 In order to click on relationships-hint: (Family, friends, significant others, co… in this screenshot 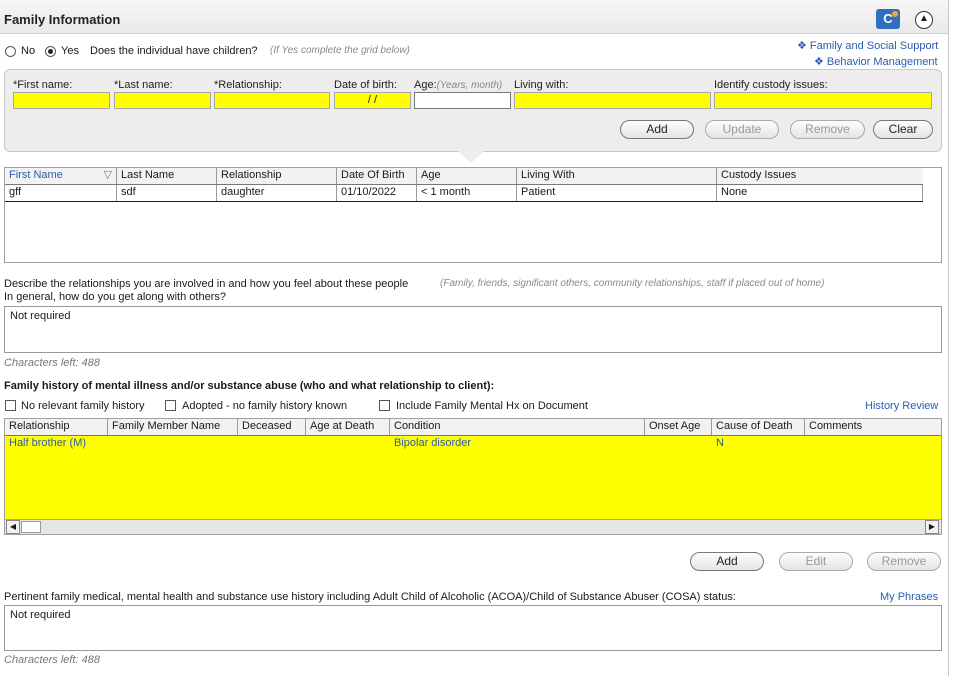, I will do `click(632, 283)`.